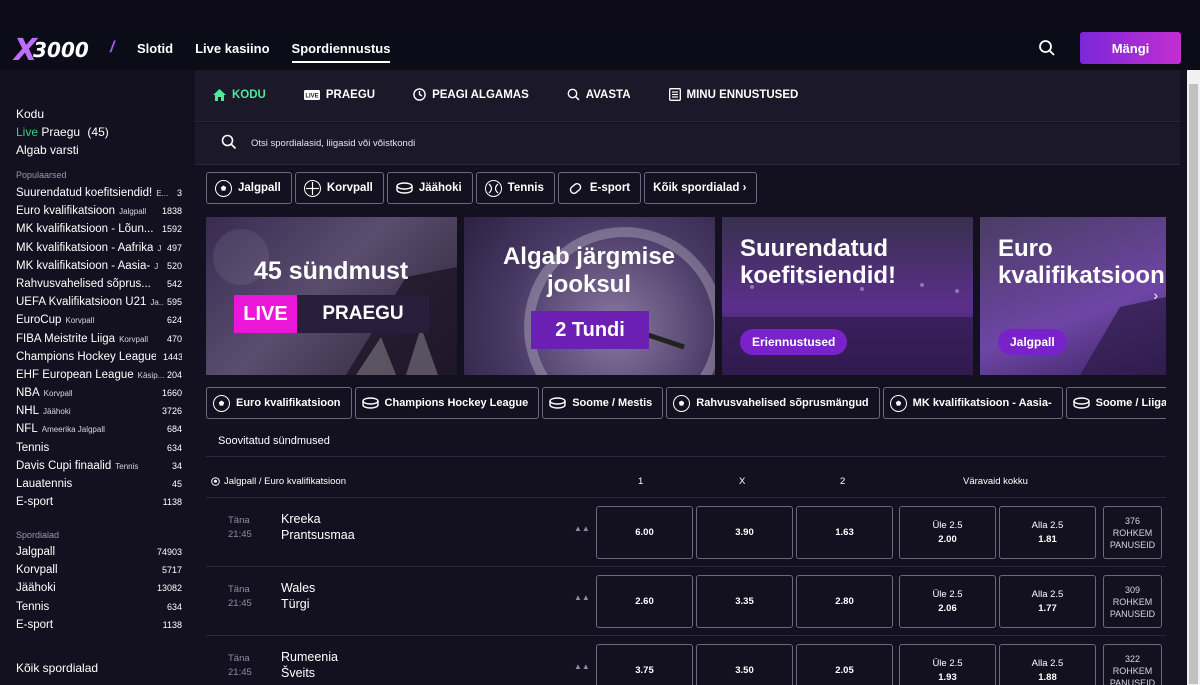 Image resolution: width=1200 pixels, height=685 pixels. What do you see at coordinates (339, 94) in the screenshot?
I see `tab-praegu: LIVE PRAEGU` at bounding box center [339, 94].